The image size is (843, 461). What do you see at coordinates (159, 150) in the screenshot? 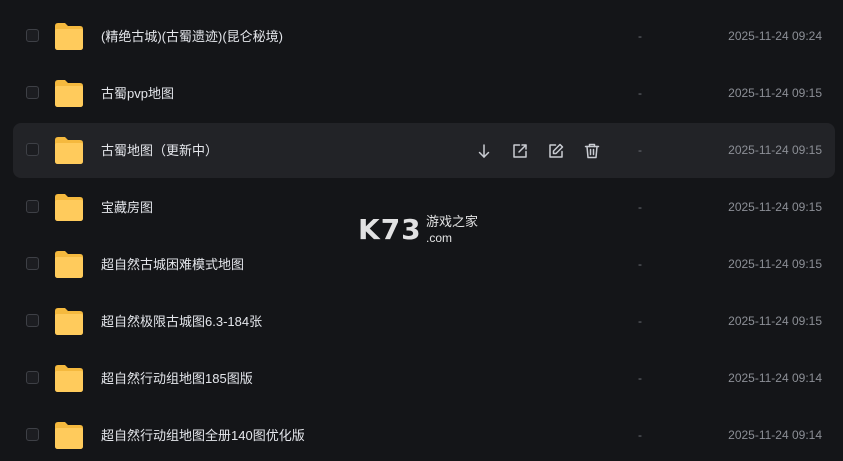
I see `file-name: 古蜀地图（更新中）` at bounding box center [159, 150].